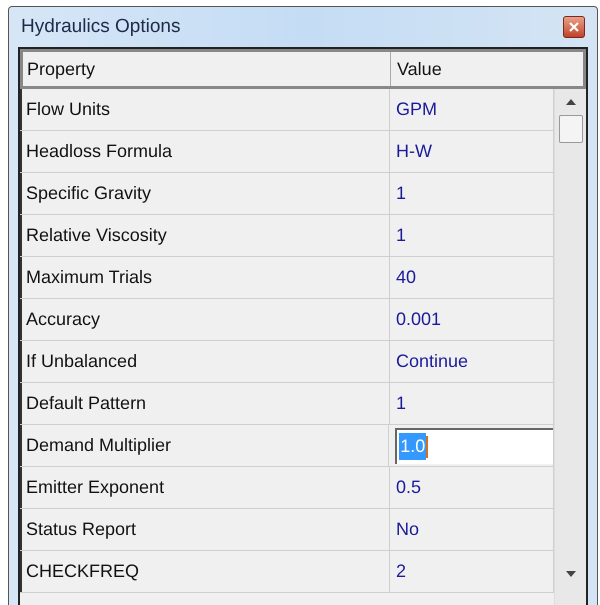 This screenshot has height=605, width=600. I want to click on property-cell: Maximum Trials, so click(205, 277).